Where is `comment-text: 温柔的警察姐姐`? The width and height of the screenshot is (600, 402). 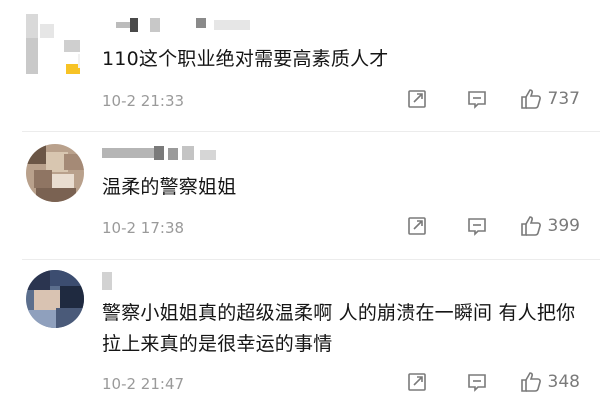
comment-text: 温柔的警察姐姐 is located at coordinates (169, 187).